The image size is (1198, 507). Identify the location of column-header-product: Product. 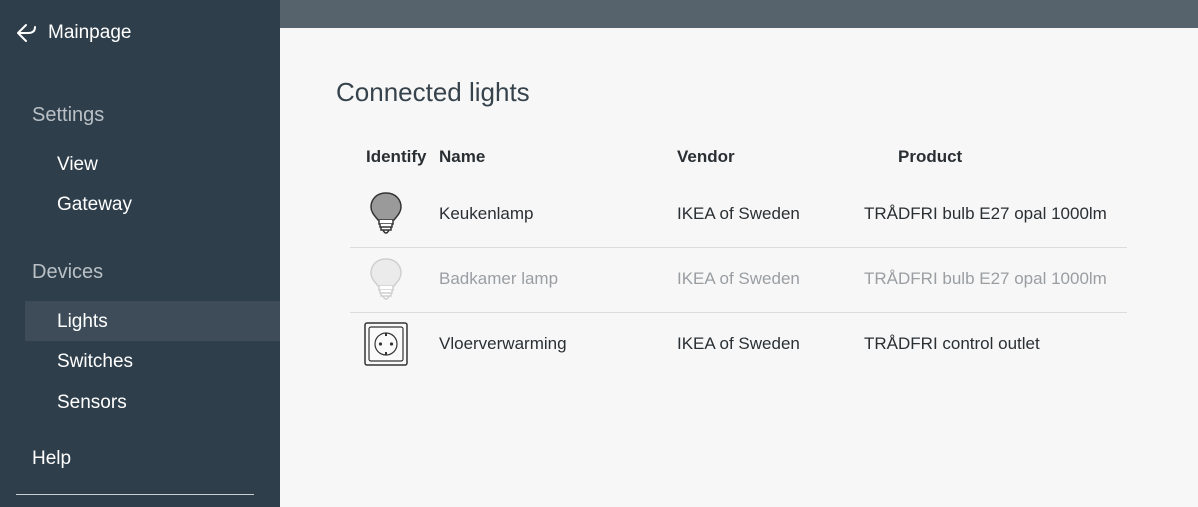
(930, 156).